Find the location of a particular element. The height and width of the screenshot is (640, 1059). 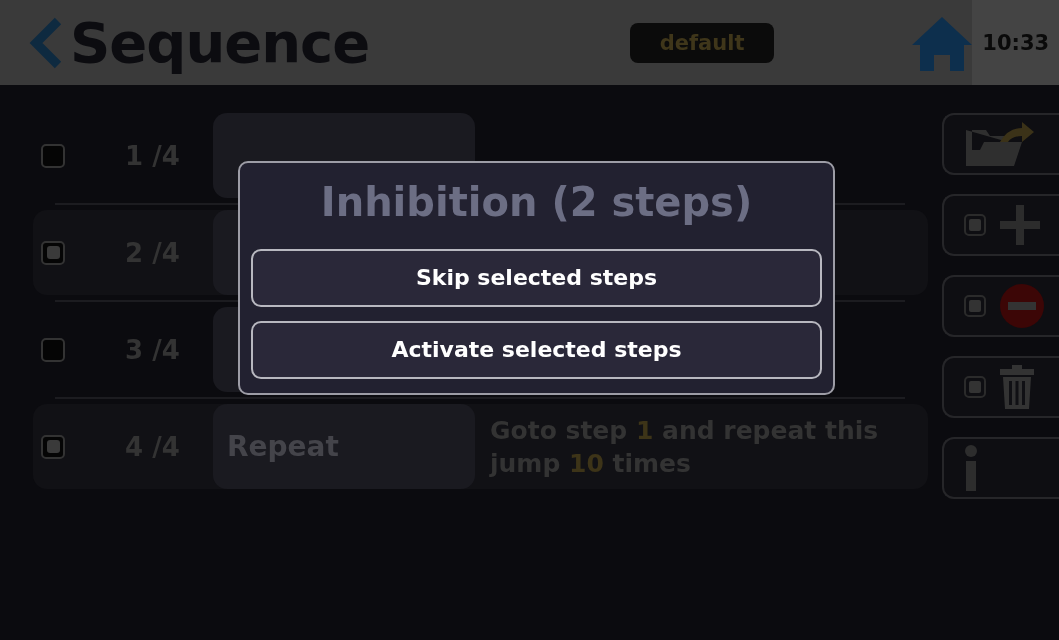

dialog-option-button: Skip selected steps is located at coordinates (536, 277).